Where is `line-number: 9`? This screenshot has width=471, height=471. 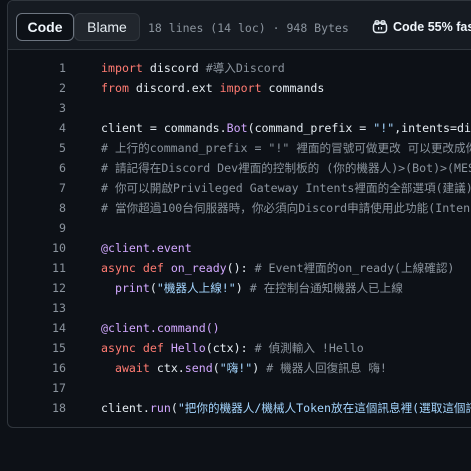 line-number: 9 is located at coordinates (37, 228).